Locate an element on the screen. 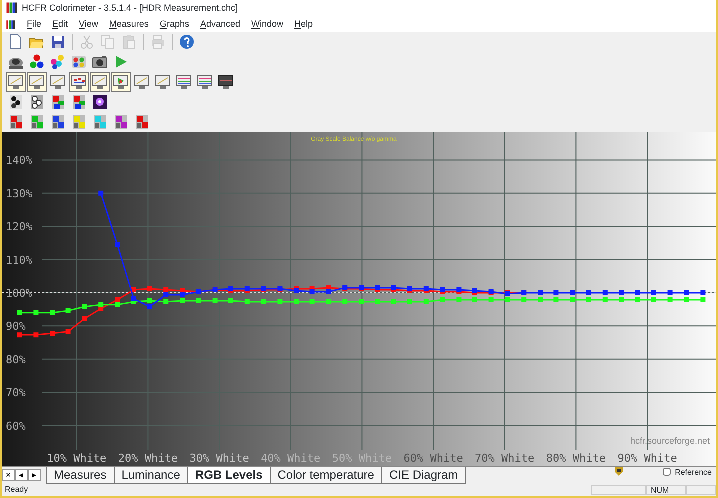  help-icon is located at coordinates (187, 42).